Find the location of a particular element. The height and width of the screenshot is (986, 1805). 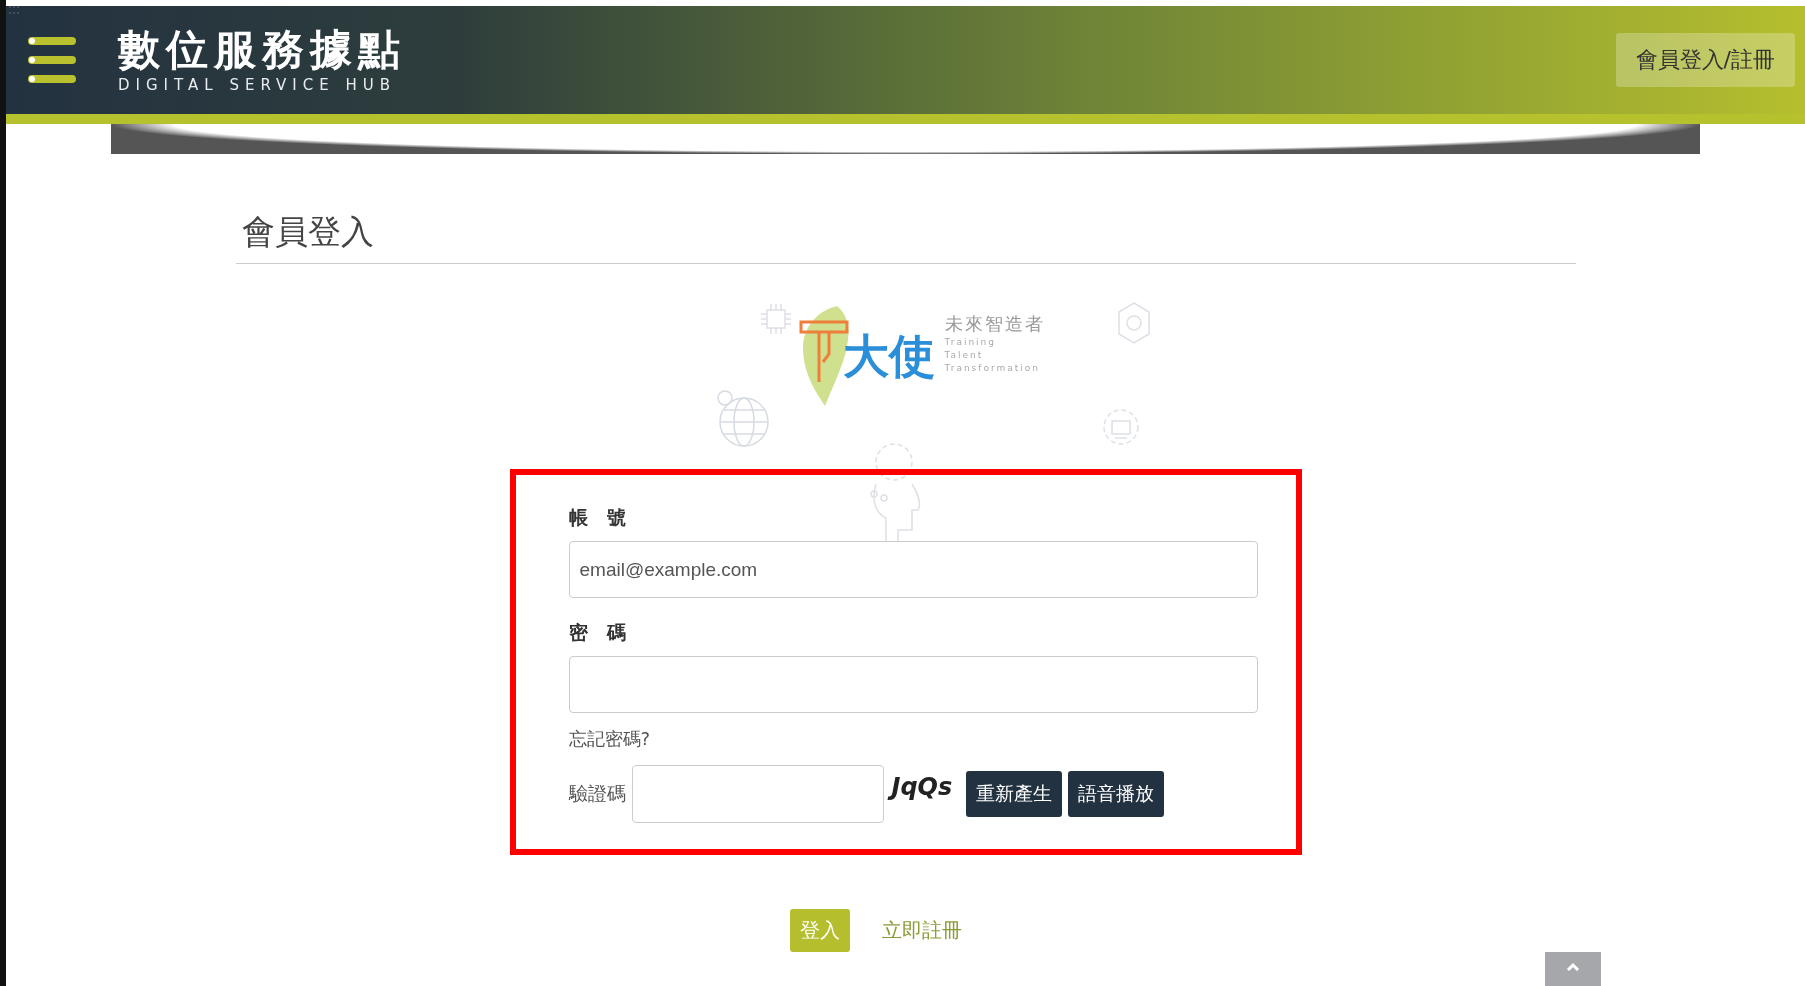

chip-icon is located at coordinates (775, 319).